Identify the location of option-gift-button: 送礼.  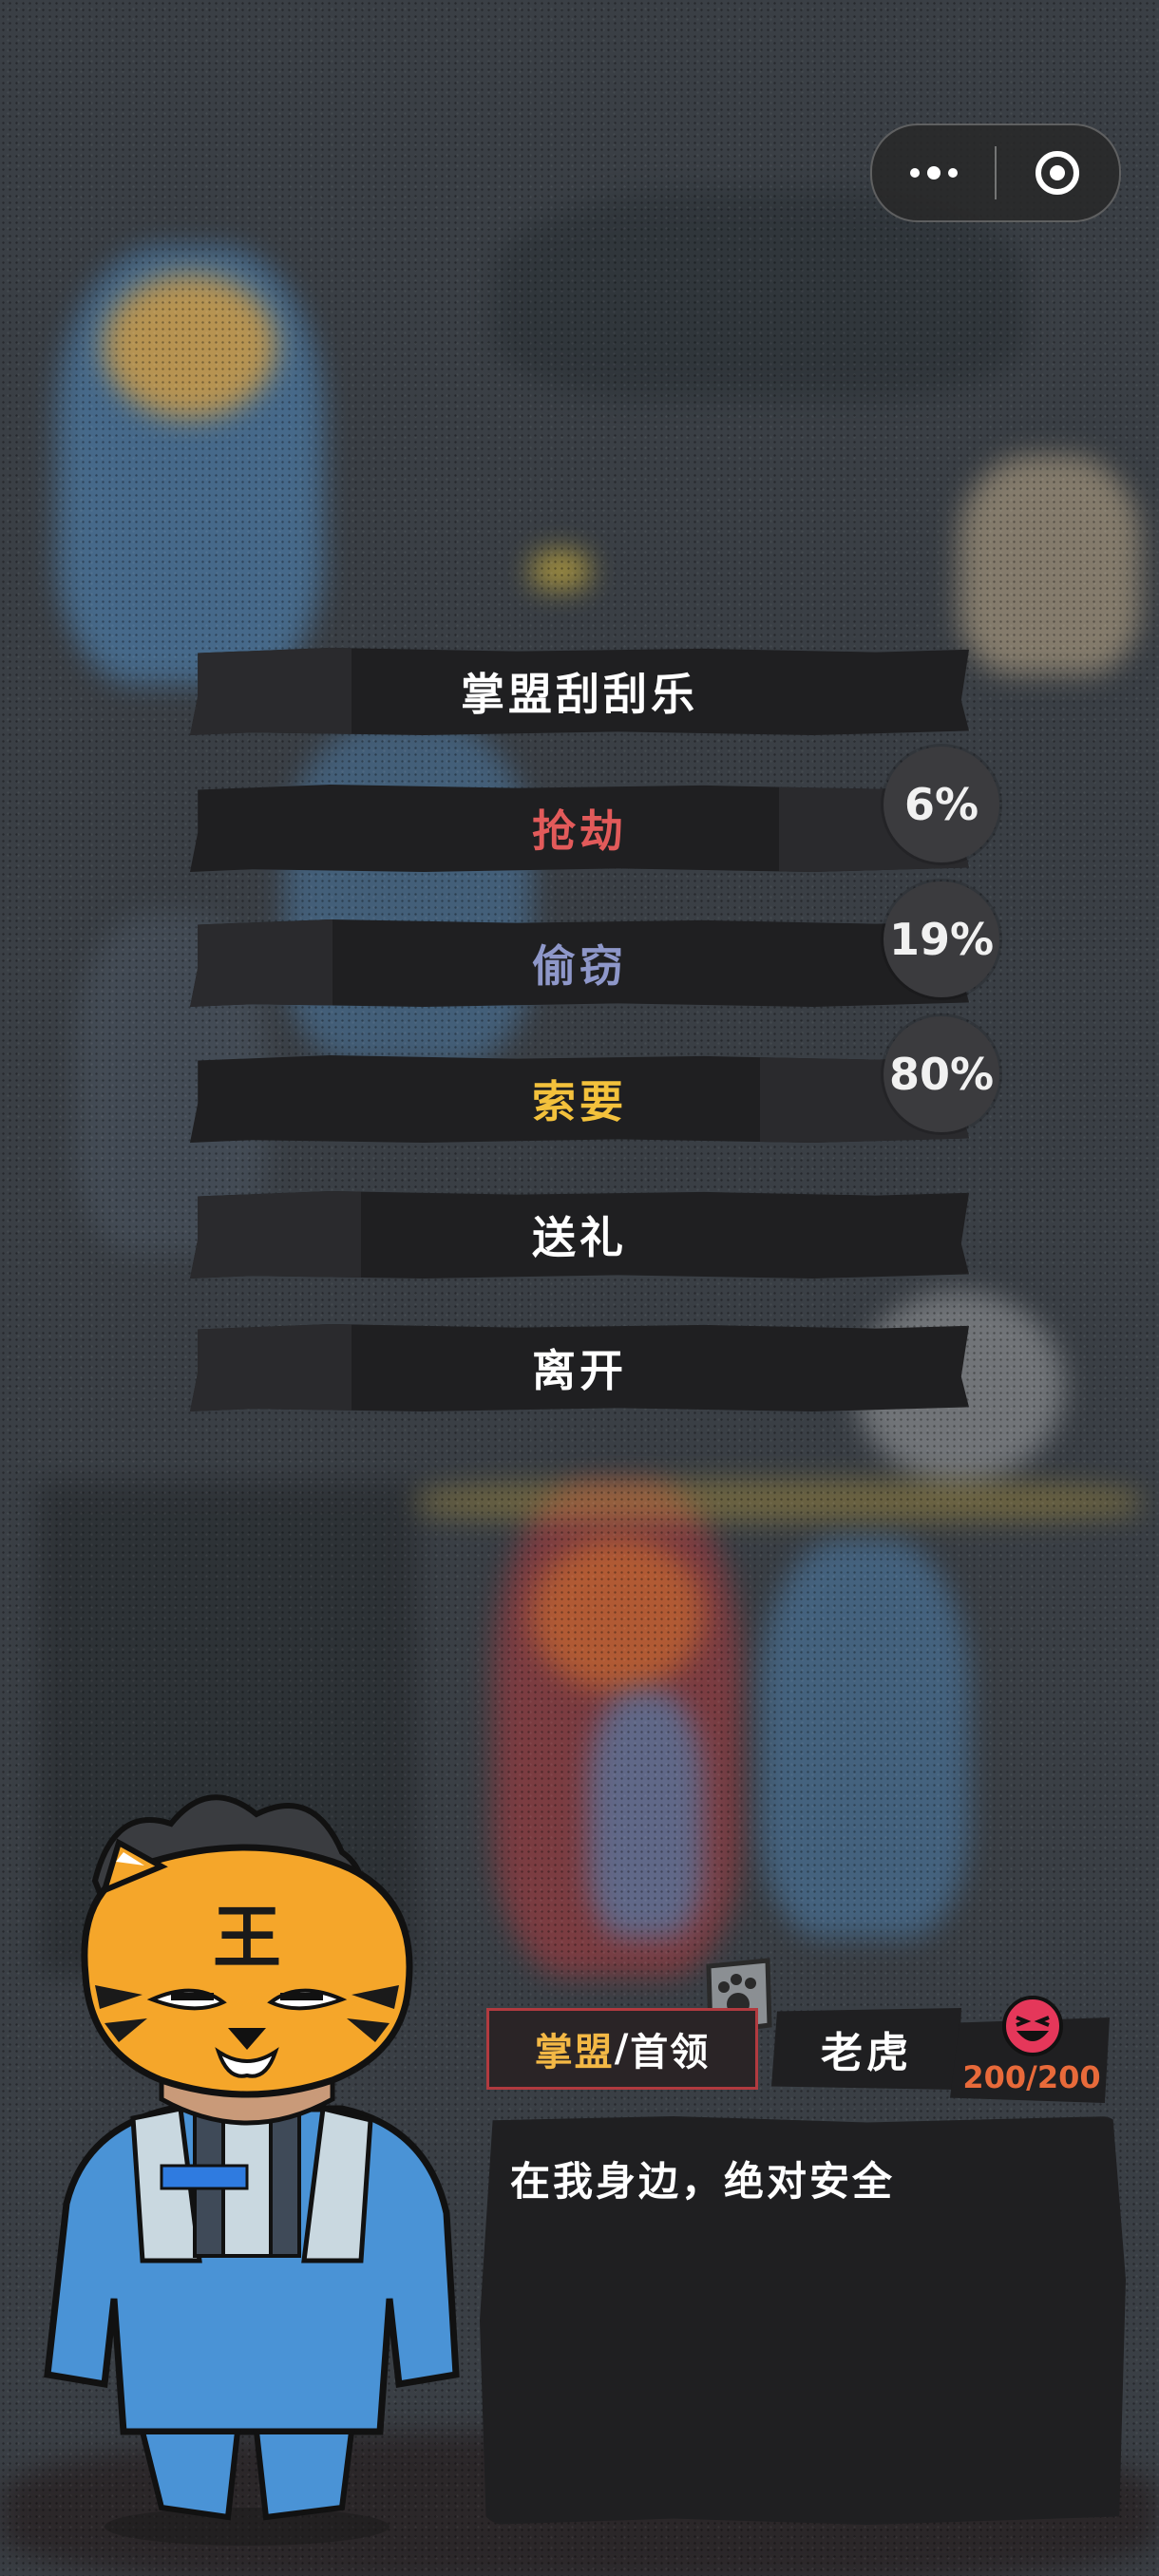
(579, 1235).